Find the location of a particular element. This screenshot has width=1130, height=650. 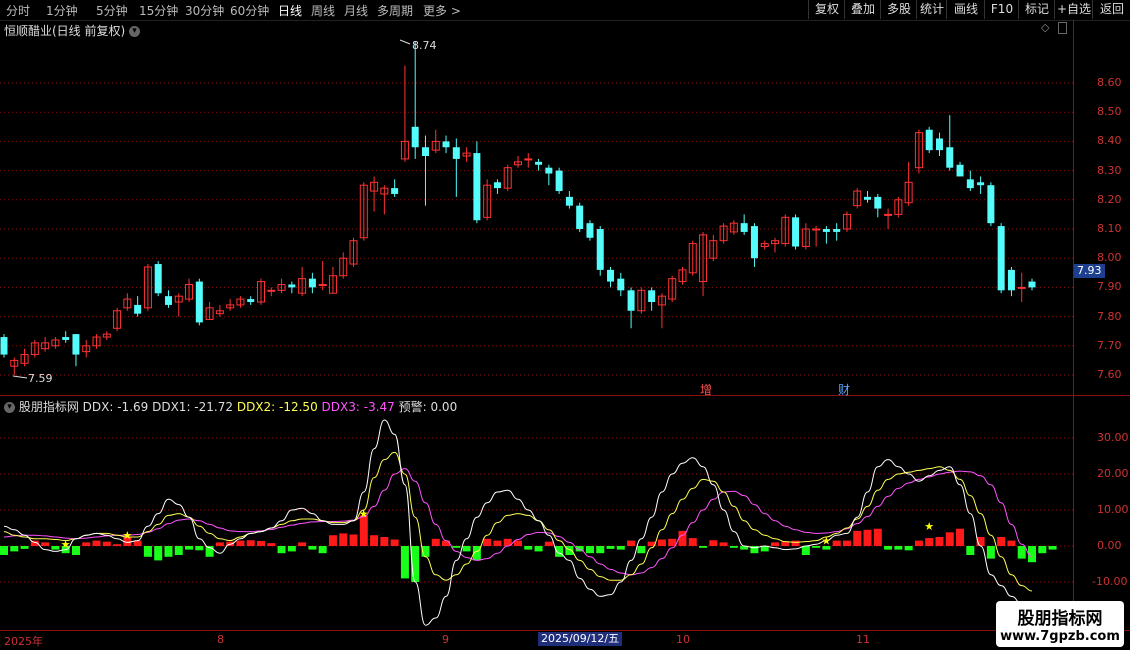

ddx-value: DDX: -1.69 is located at coordinates (115, 407).